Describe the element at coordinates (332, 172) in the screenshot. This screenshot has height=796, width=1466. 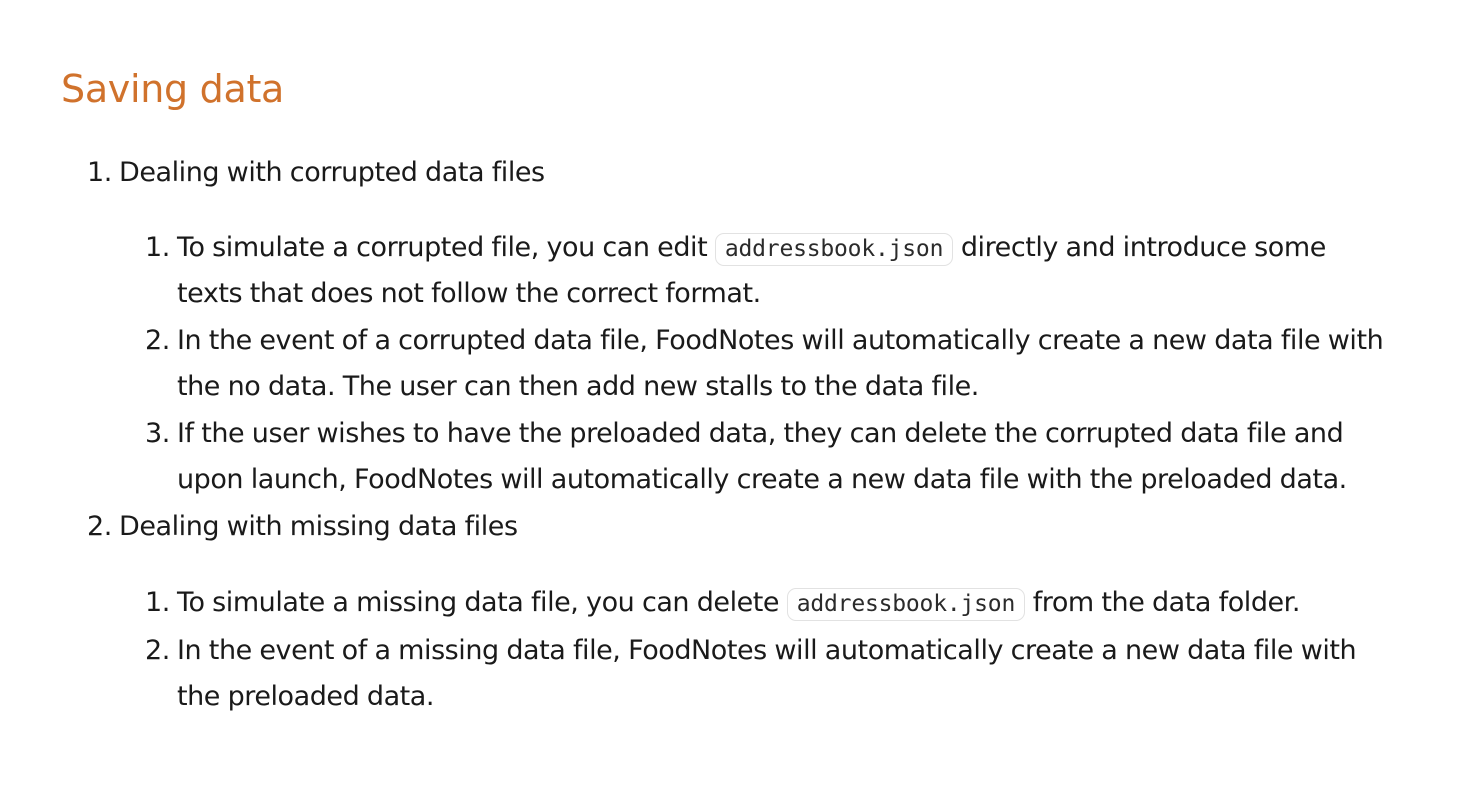
I see `section-title: Dealing with corrupted data files` at that location.